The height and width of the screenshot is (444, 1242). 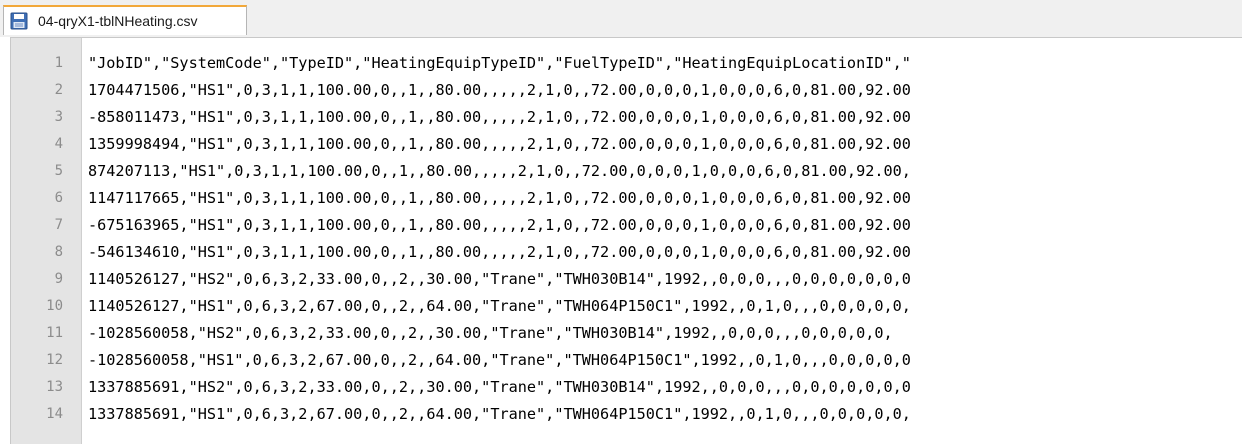 I want to click on line-number: 6, so click(x=58, y=198).